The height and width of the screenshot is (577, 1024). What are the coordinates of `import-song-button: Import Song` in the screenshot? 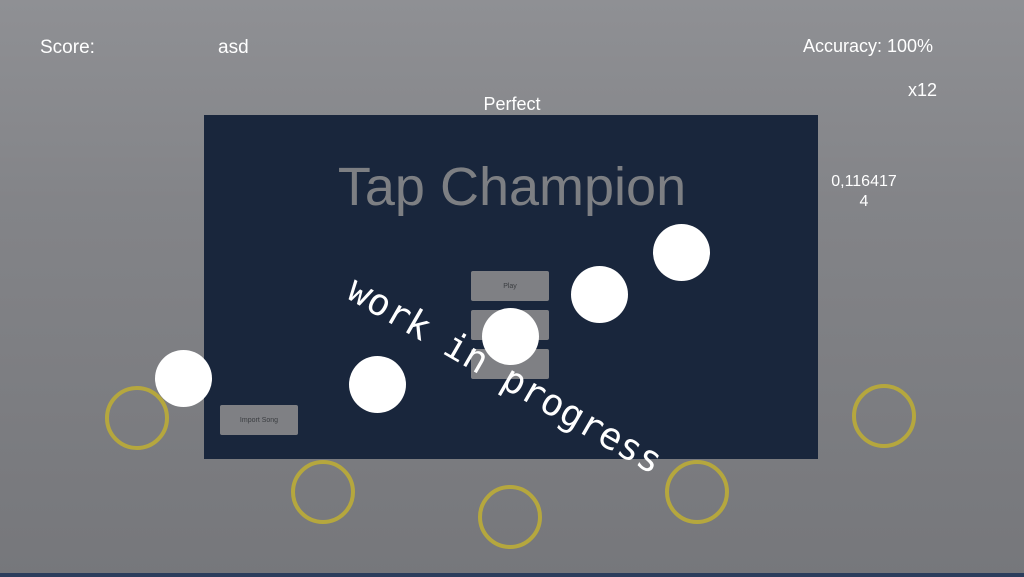 It's located at (259, 420).